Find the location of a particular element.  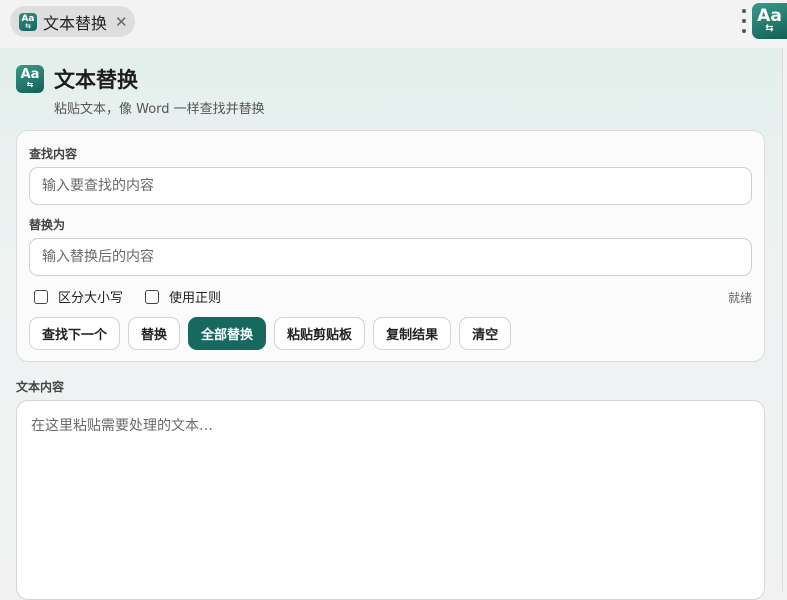

tab-text-replace: Aa ⇆ 文本替换 ✕ is located at coordinates (72, 21).